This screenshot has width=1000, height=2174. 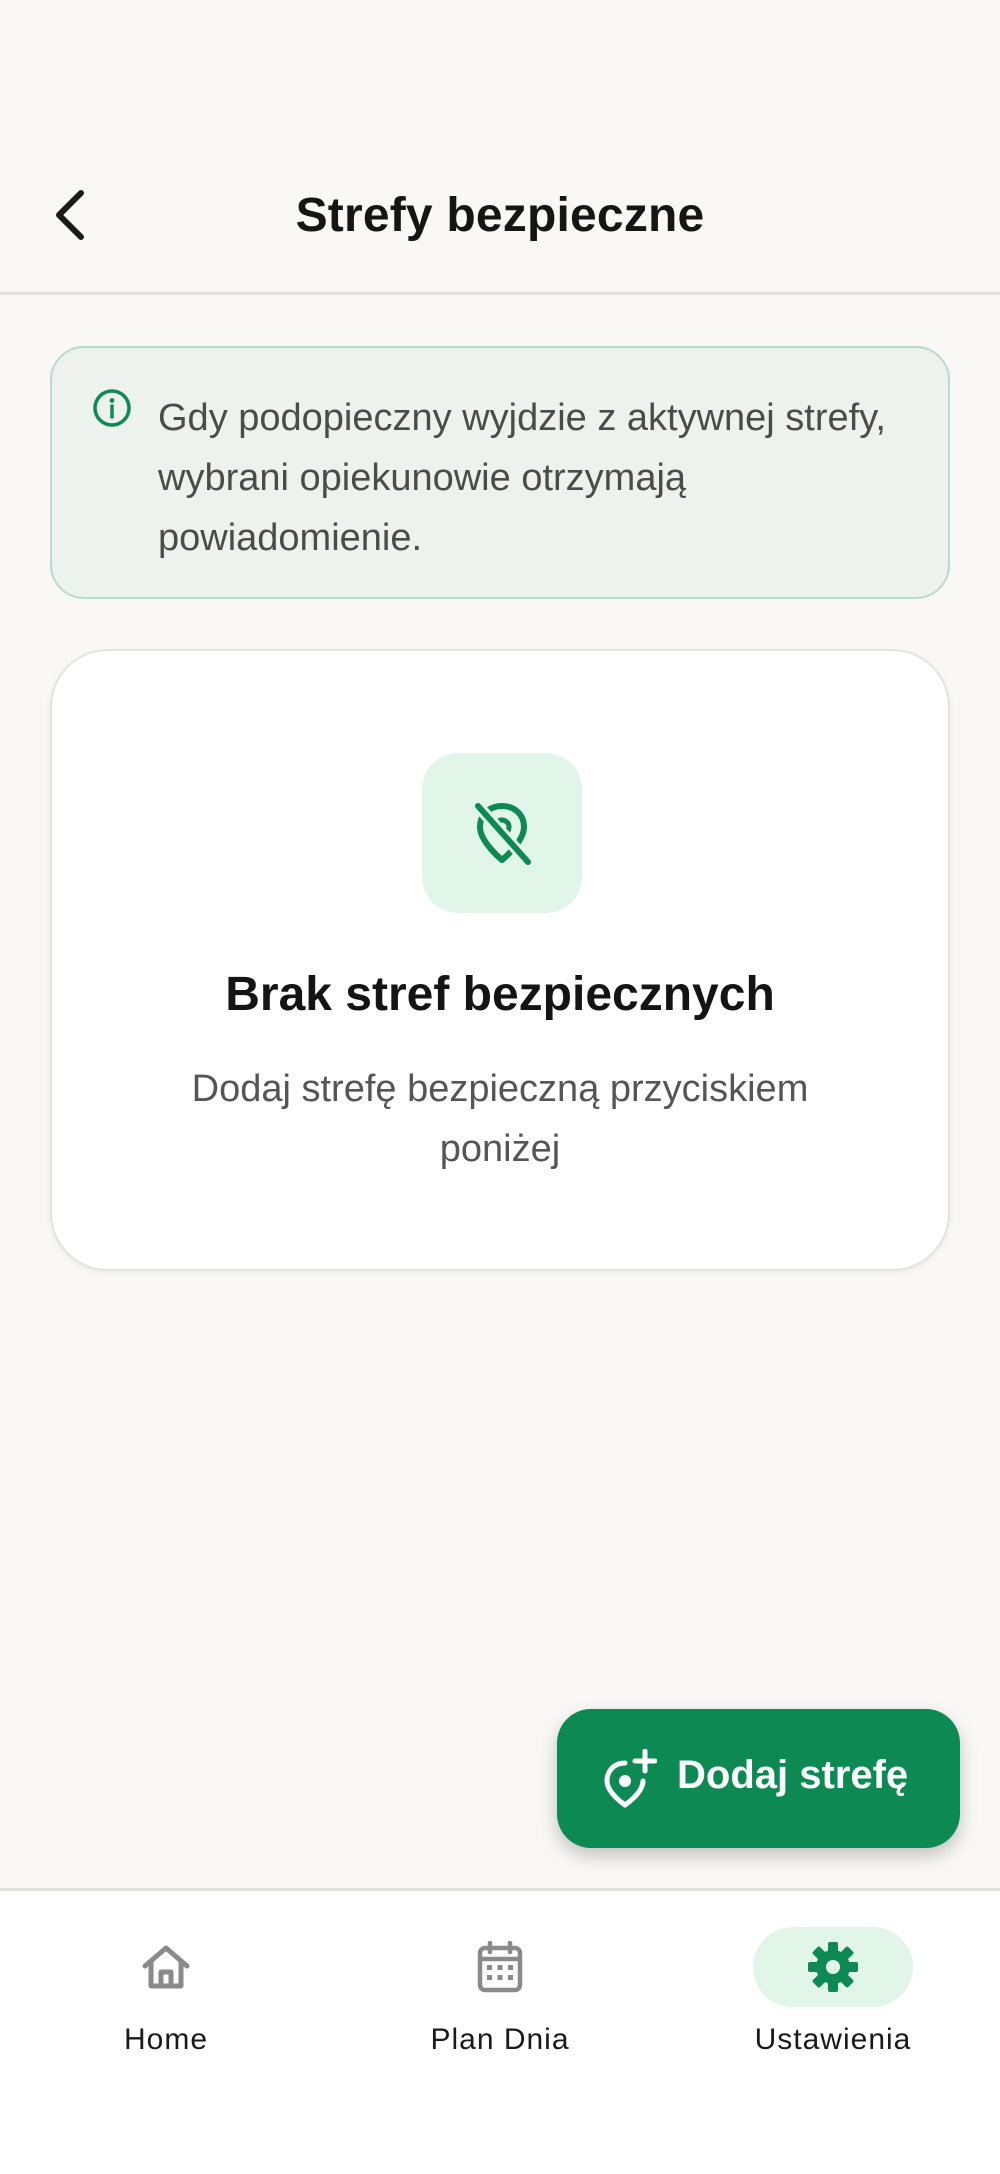 What do you see at coordinates (166, 2039) in the screenshot?
I see `nav-item-label: Home` at bounding box center [166, 2039].